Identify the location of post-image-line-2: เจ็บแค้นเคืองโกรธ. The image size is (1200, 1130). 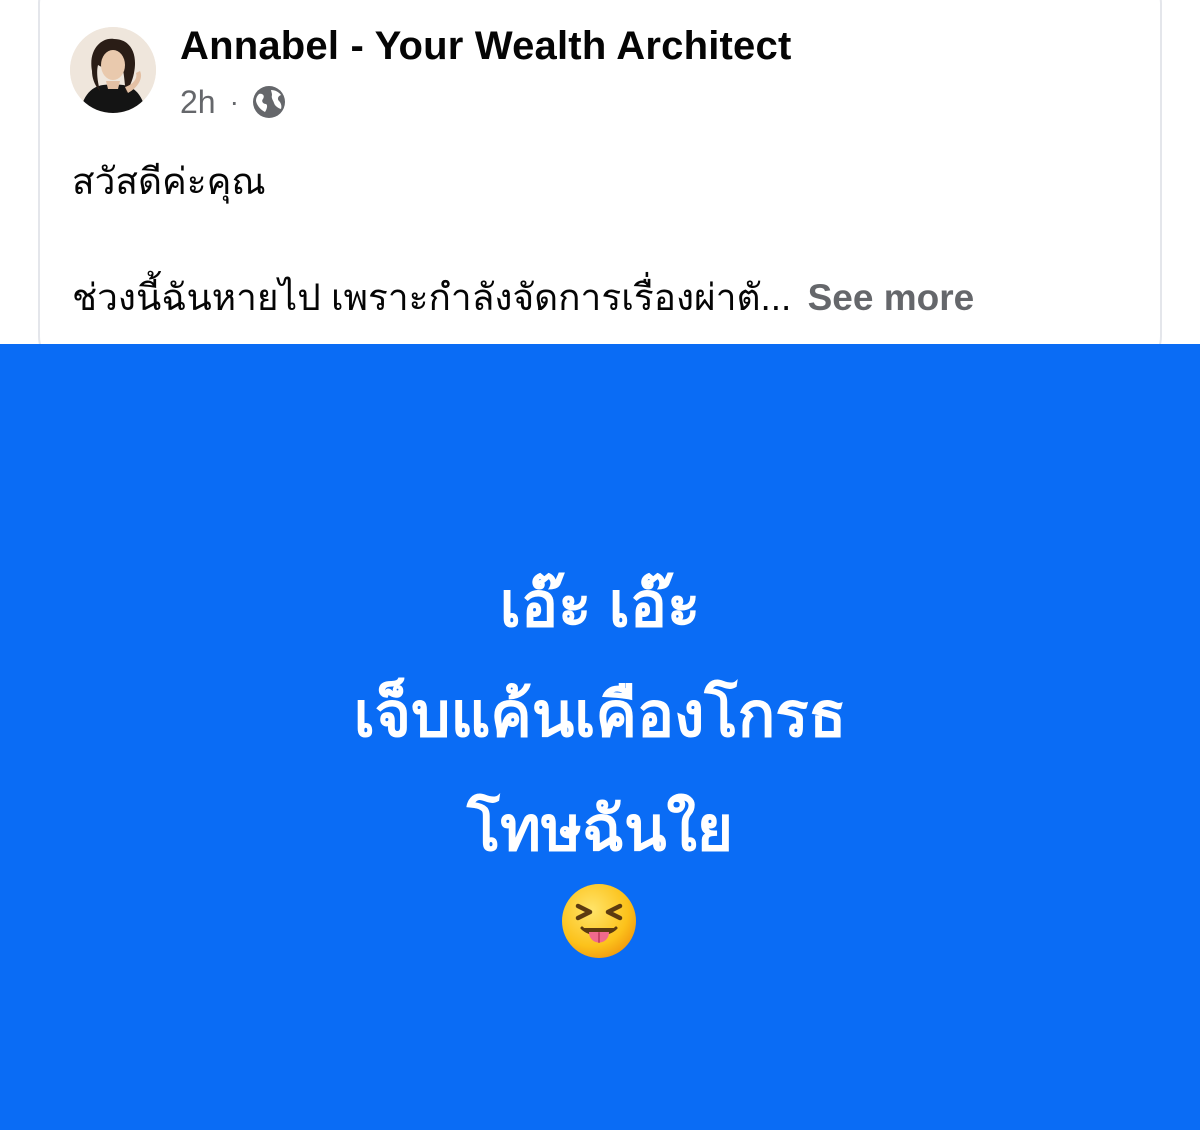
(600, 715).